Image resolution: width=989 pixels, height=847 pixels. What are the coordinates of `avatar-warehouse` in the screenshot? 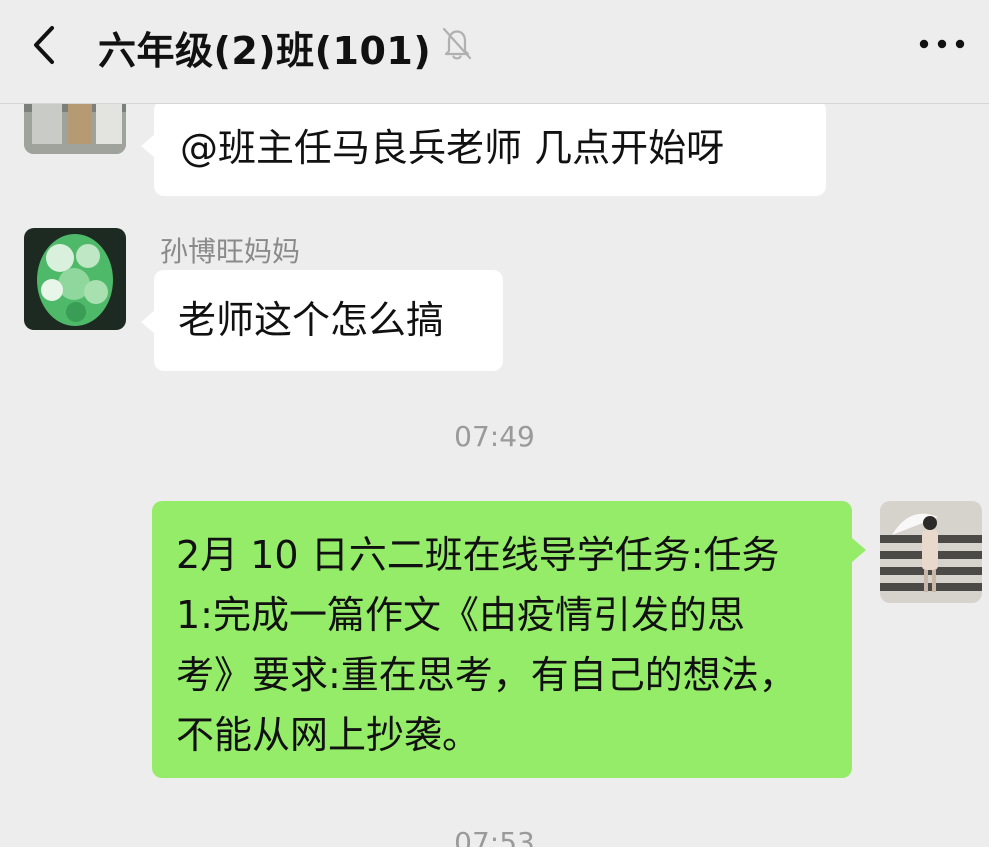 It's located at (75, 129).